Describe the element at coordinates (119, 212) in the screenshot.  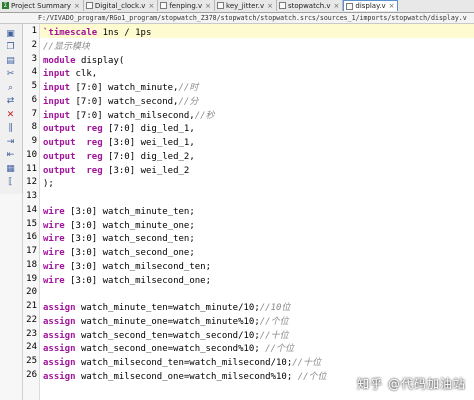
I see `code-line: wire [3:0] watch_minute_ten;` at that location.